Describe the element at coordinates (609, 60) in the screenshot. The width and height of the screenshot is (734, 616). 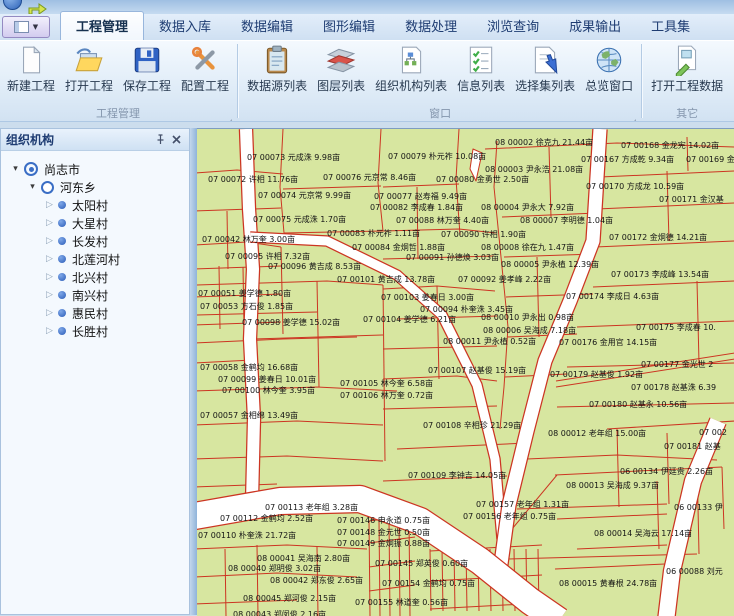
I see `overview-window-icon` at that location.